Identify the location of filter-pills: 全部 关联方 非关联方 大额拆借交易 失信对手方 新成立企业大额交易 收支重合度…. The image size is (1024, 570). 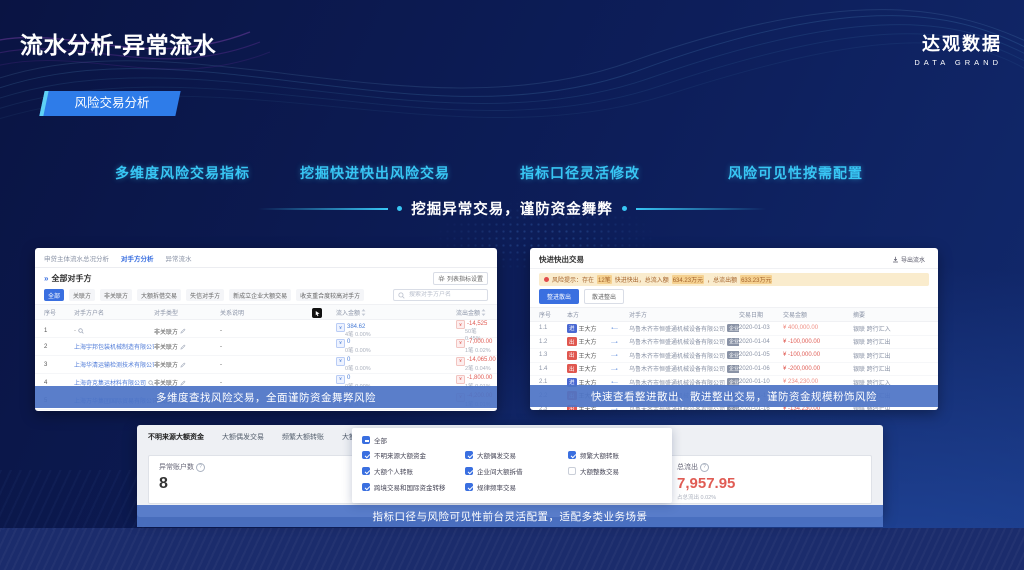
(204, 295).